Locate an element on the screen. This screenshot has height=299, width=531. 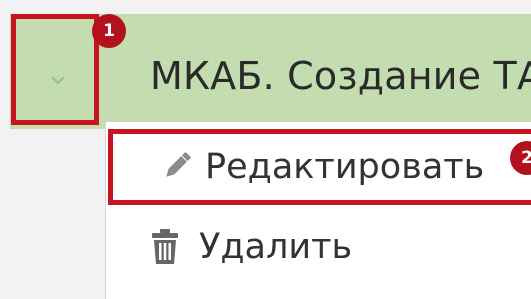
menu-item-delete-label: Удалить is located at coordinates (276, 247).